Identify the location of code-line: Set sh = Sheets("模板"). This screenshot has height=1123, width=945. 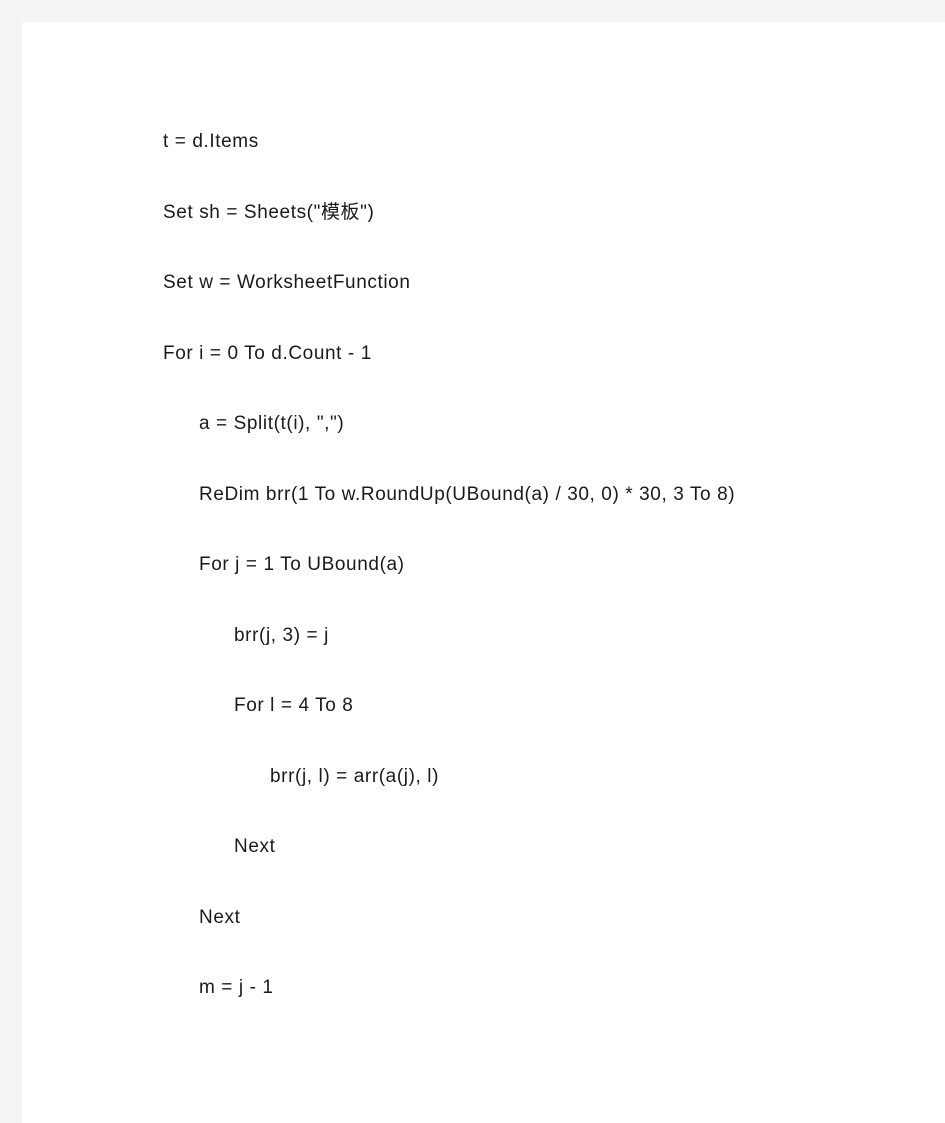
(269, 212).